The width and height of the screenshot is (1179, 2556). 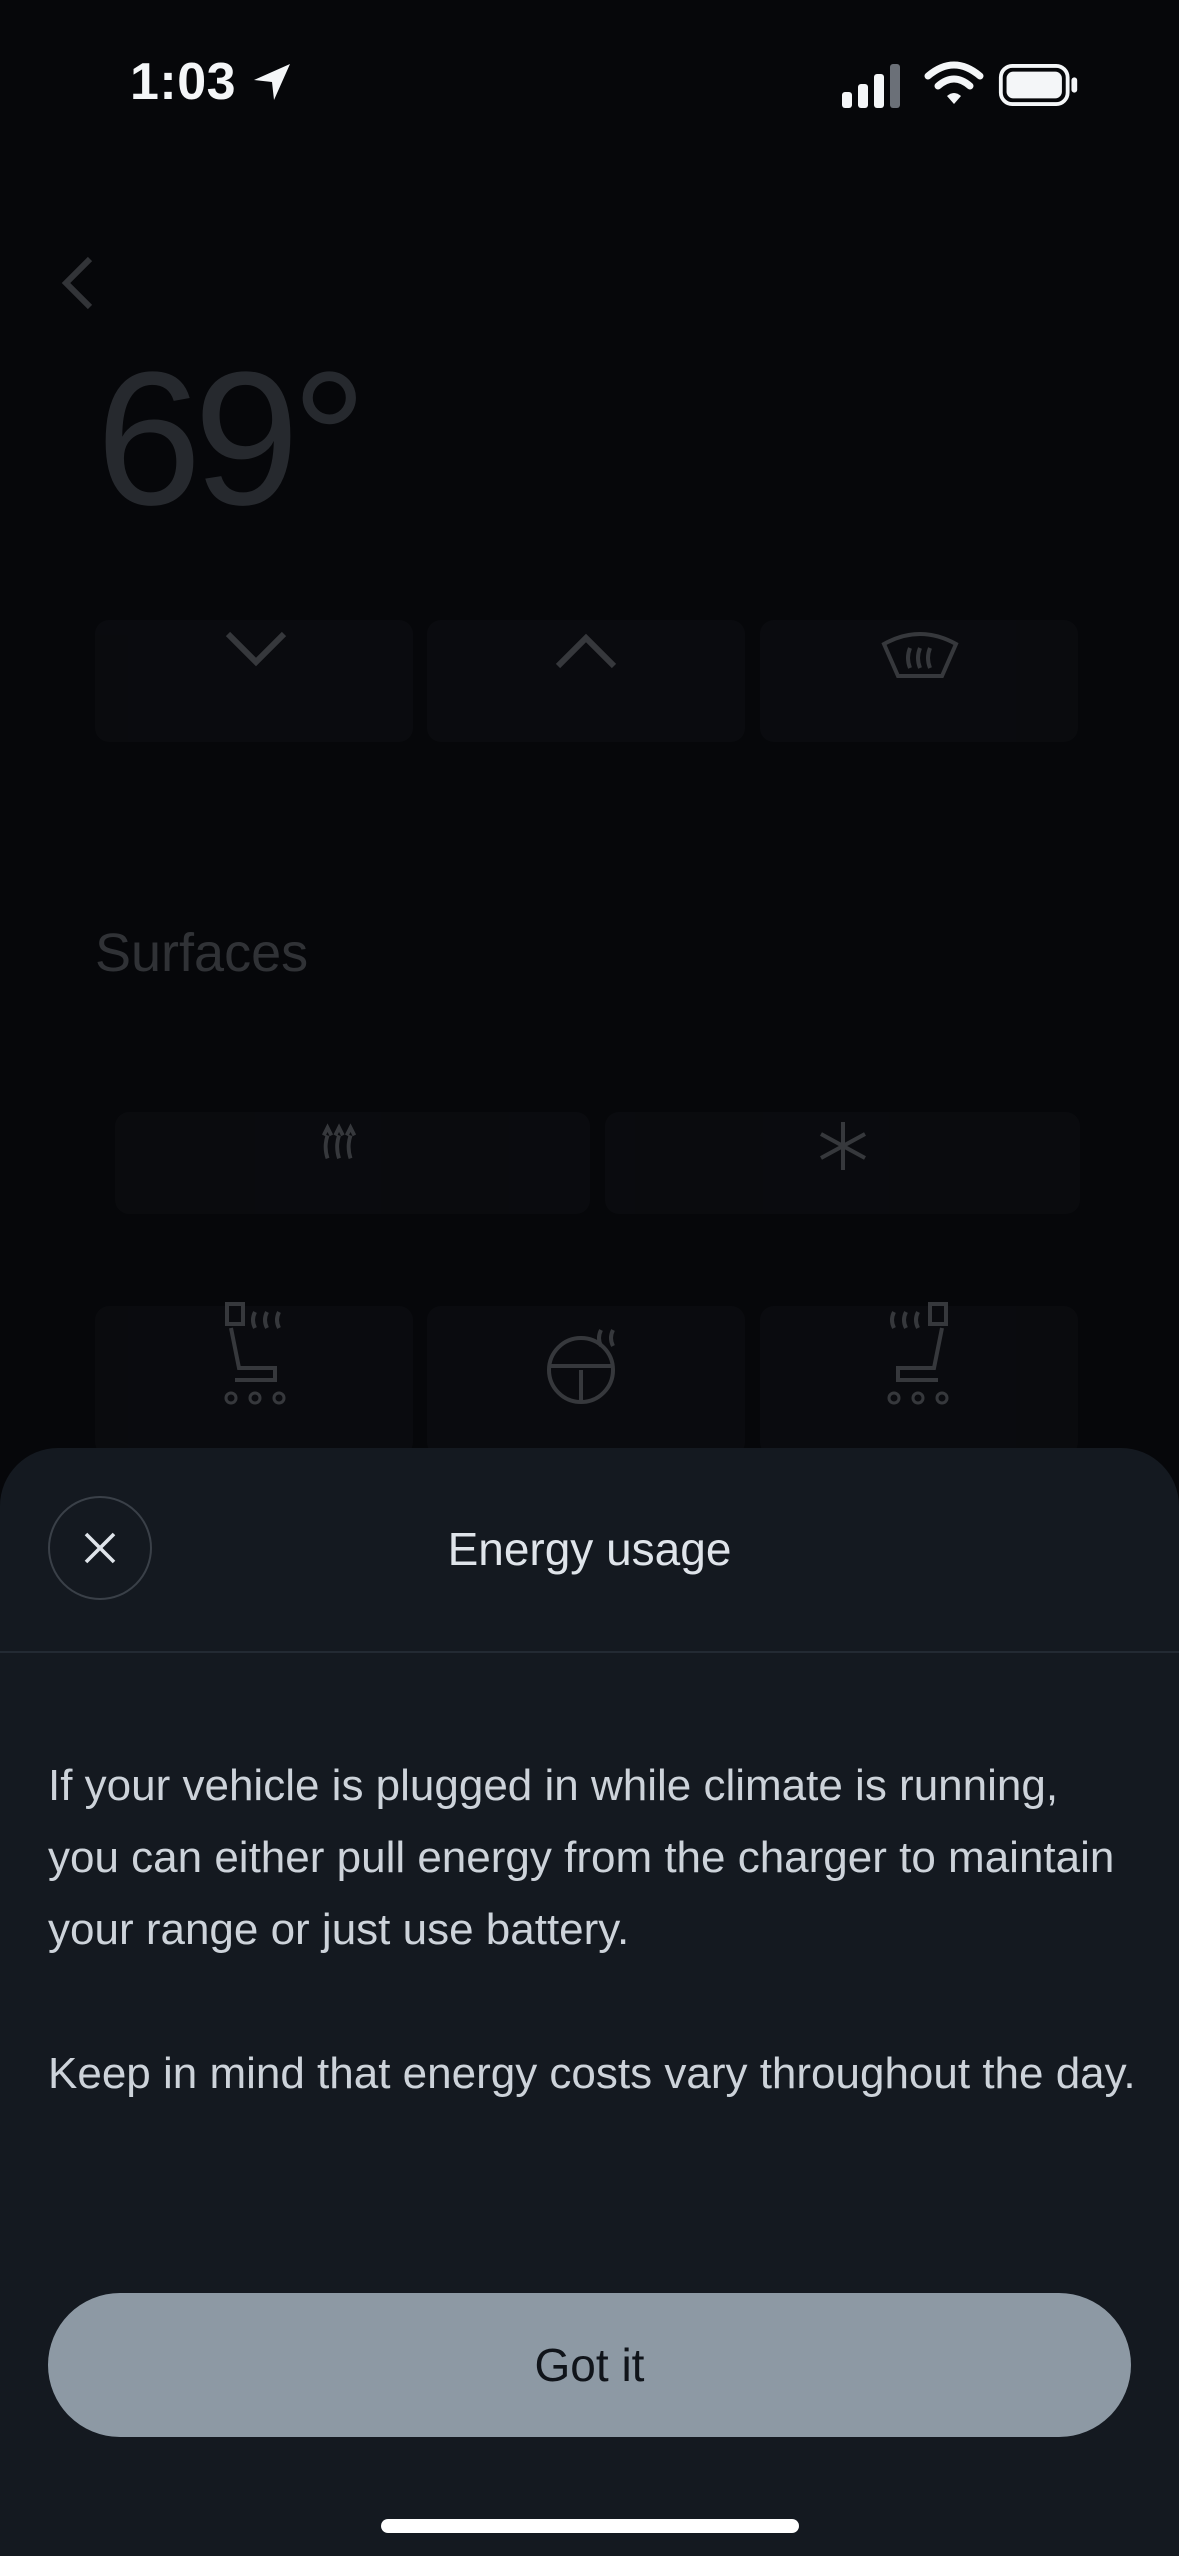 What do you see at coordinates (255, 1353) in the screenshot?
I see `heated-seat-left-icon` at bounding box center [255, 1353].